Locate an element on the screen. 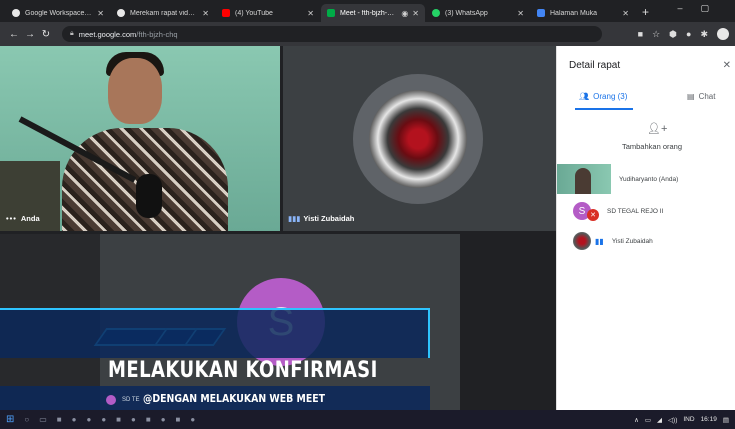 The image size is (735, 429). network-icon: ◢ is located at coordinates (659, 420).